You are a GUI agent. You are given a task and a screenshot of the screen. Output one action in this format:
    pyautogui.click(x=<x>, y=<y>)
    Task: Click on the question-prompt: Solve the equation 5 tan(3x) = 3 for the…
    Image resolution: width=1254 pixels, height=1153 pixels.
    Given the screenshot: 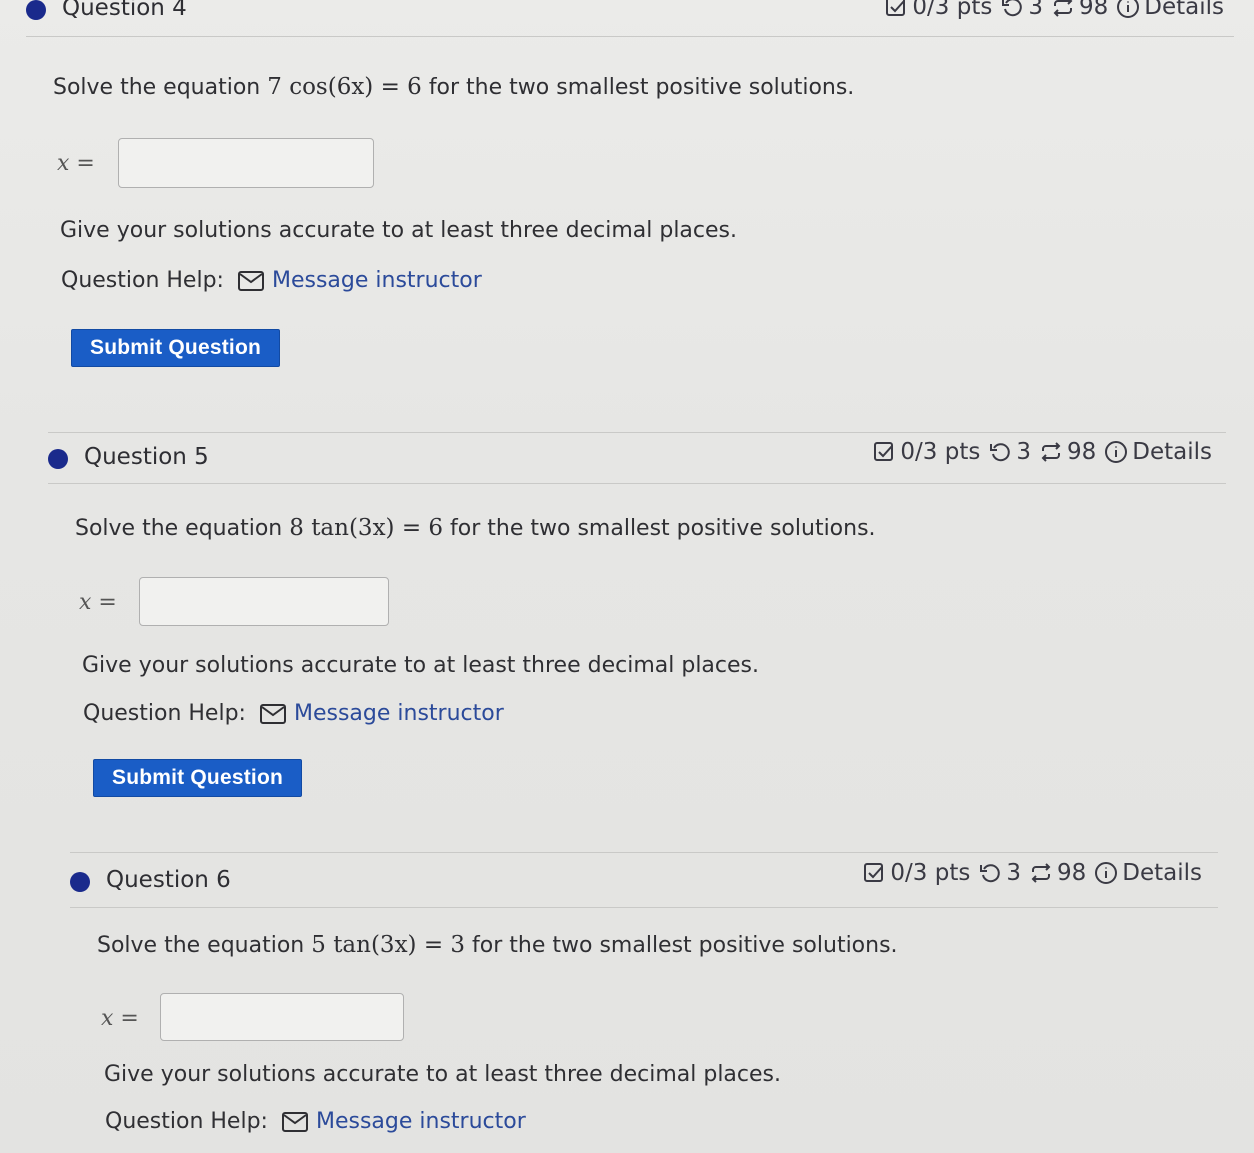 What is the action you would take?
    pyautogui.click(x=497, y=945)
    